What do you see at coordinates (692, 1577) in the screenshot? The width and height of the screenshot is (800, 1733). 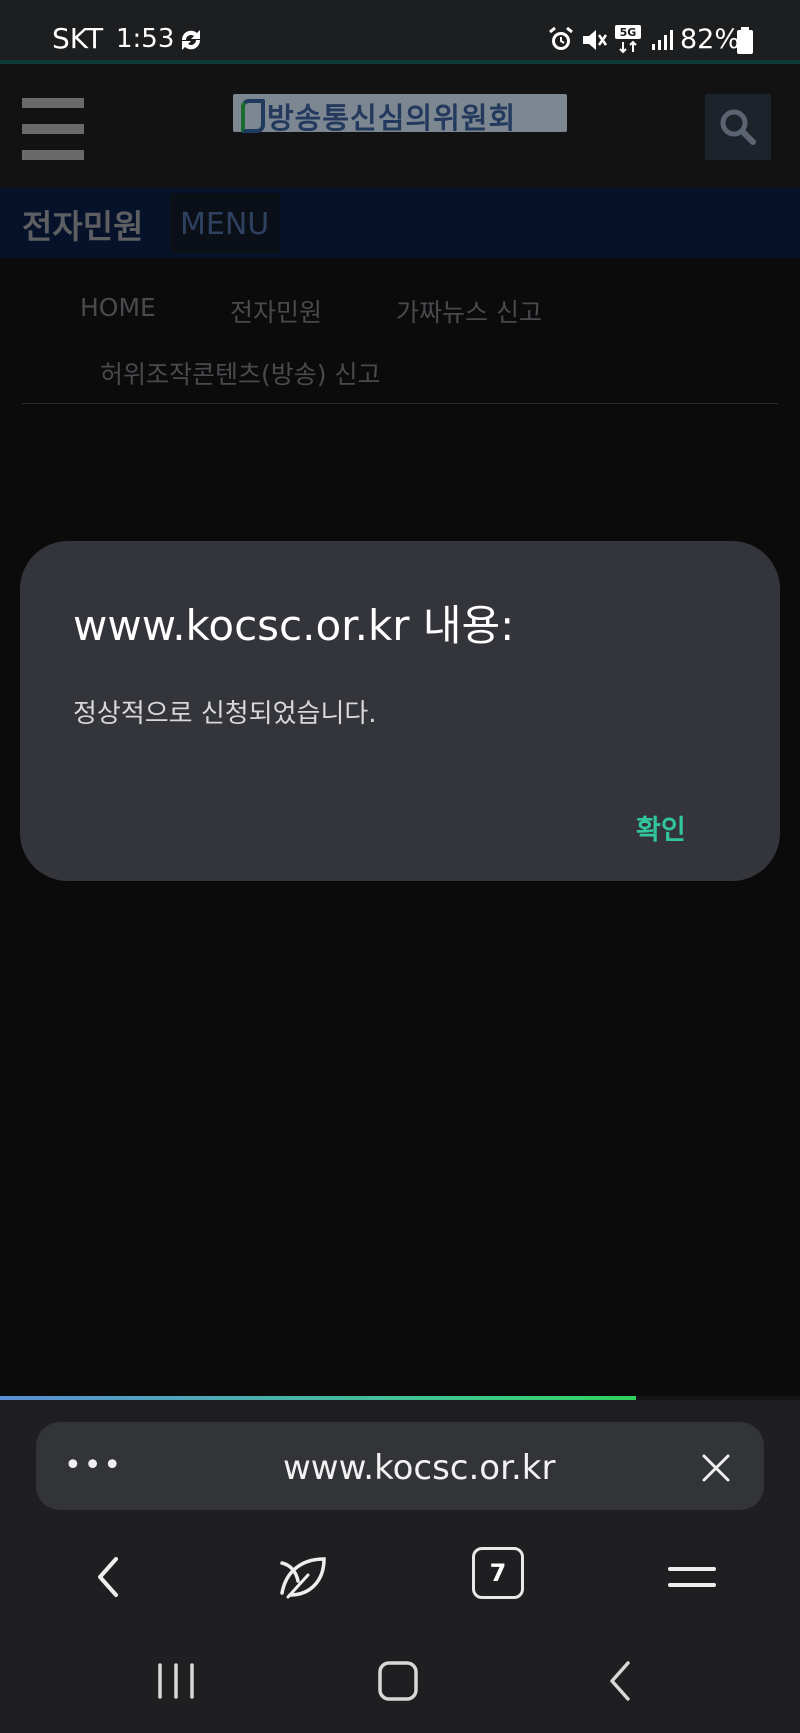 I see `menu-icon` at bounding box center [692, 1577].